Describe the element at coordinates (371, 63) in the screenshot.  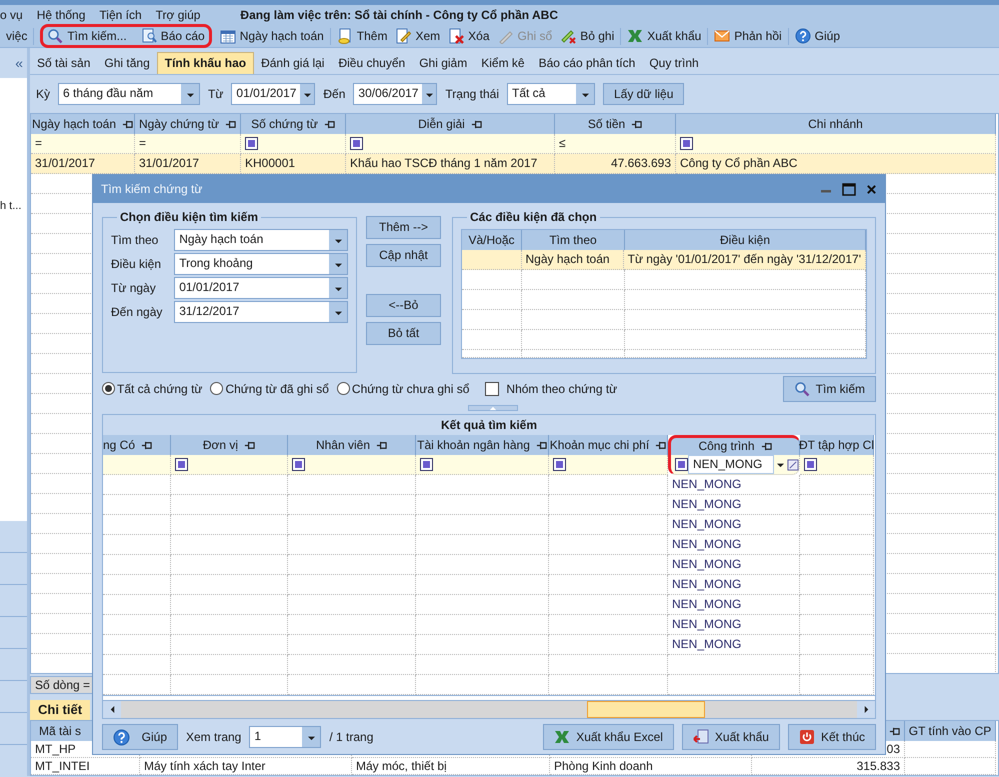
I see `tab: Điều chuyển` at that location.